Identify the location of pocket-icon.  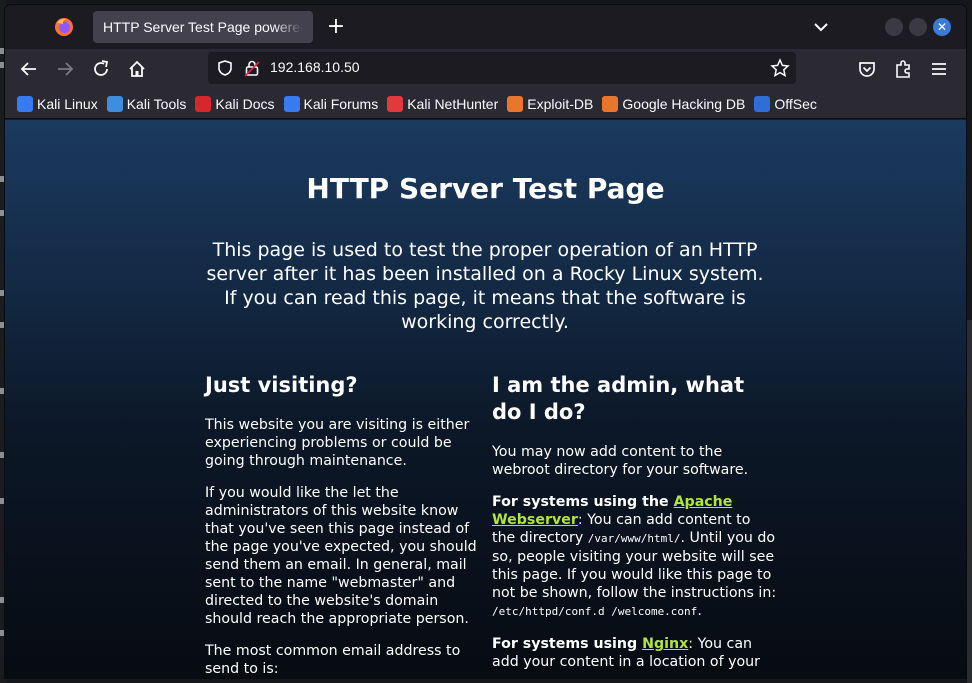
(867, 69).